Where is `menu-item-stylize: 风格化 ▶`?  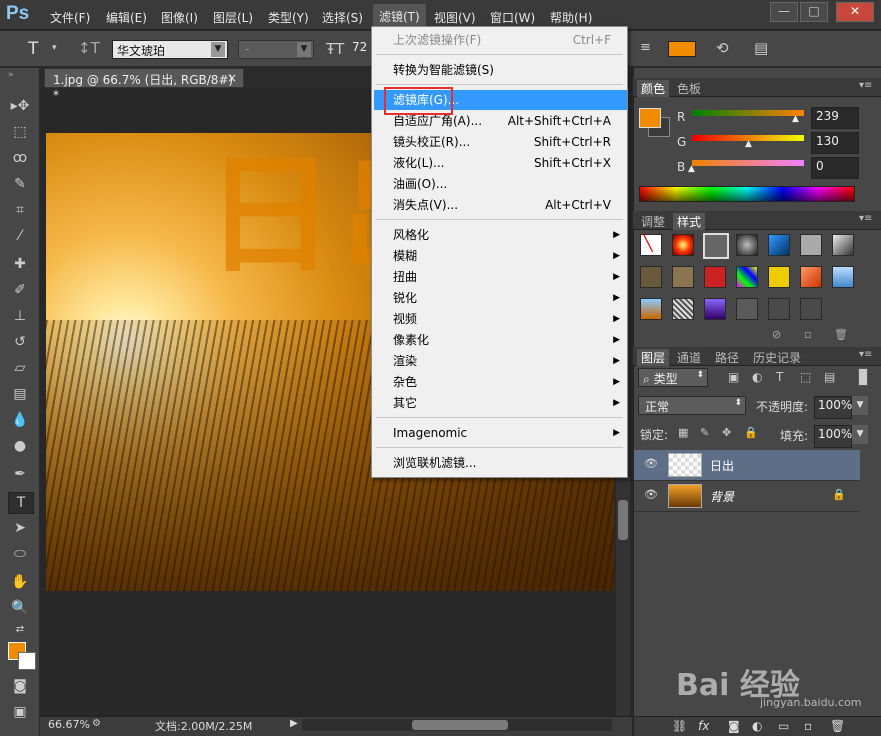
menu-item-stylize: 风格化 ▶ is located at coordinates (499, 235).